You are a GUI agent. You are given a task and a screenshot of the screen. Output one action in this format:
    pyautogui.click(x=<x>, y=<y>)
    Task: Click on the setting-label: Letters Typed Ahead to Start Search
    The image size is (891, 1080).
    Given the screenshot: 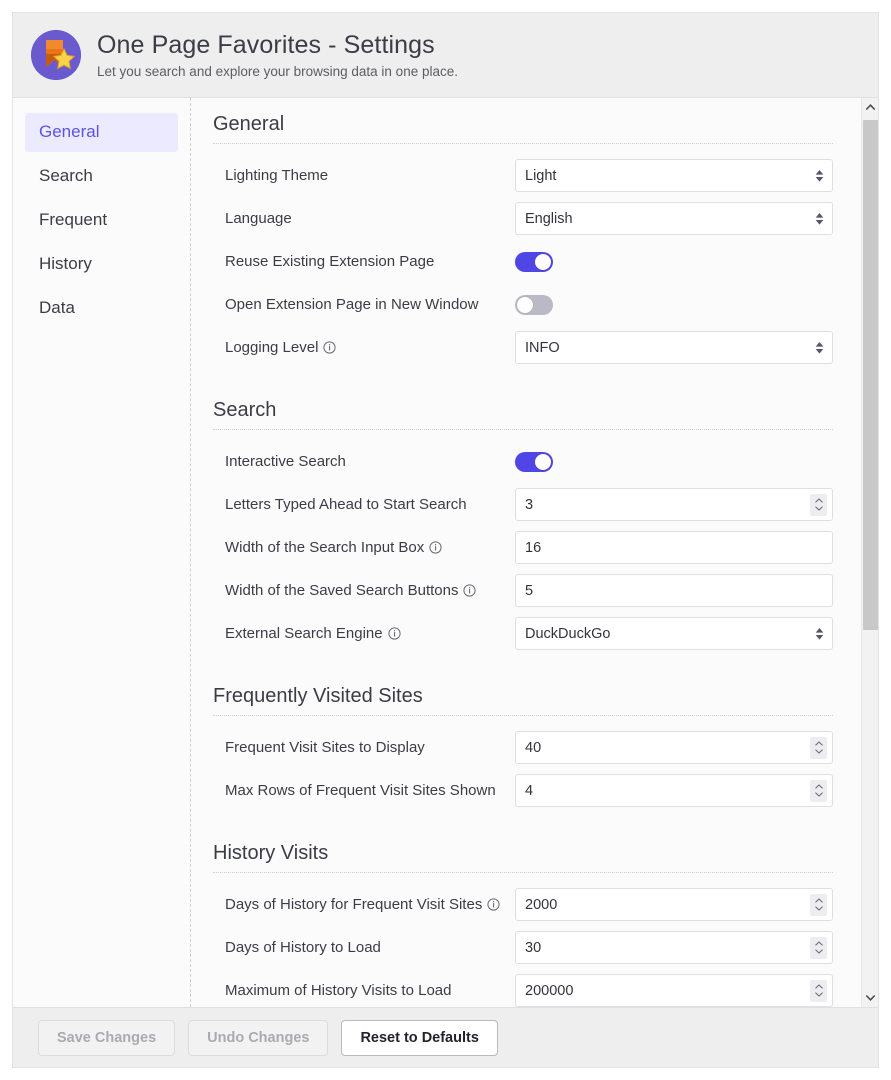 What is the action you would take?
    pyautogui.click(x=364, y=504)
    